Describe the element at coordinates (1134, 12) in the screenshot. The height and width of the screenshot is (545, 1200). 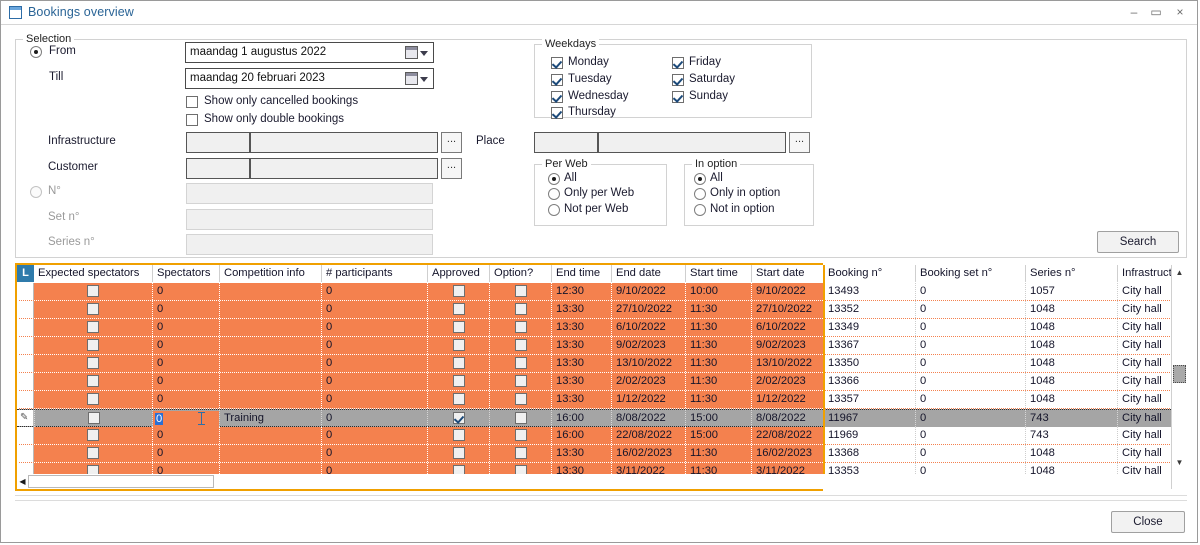
I see `minimize-button: –` at that location.